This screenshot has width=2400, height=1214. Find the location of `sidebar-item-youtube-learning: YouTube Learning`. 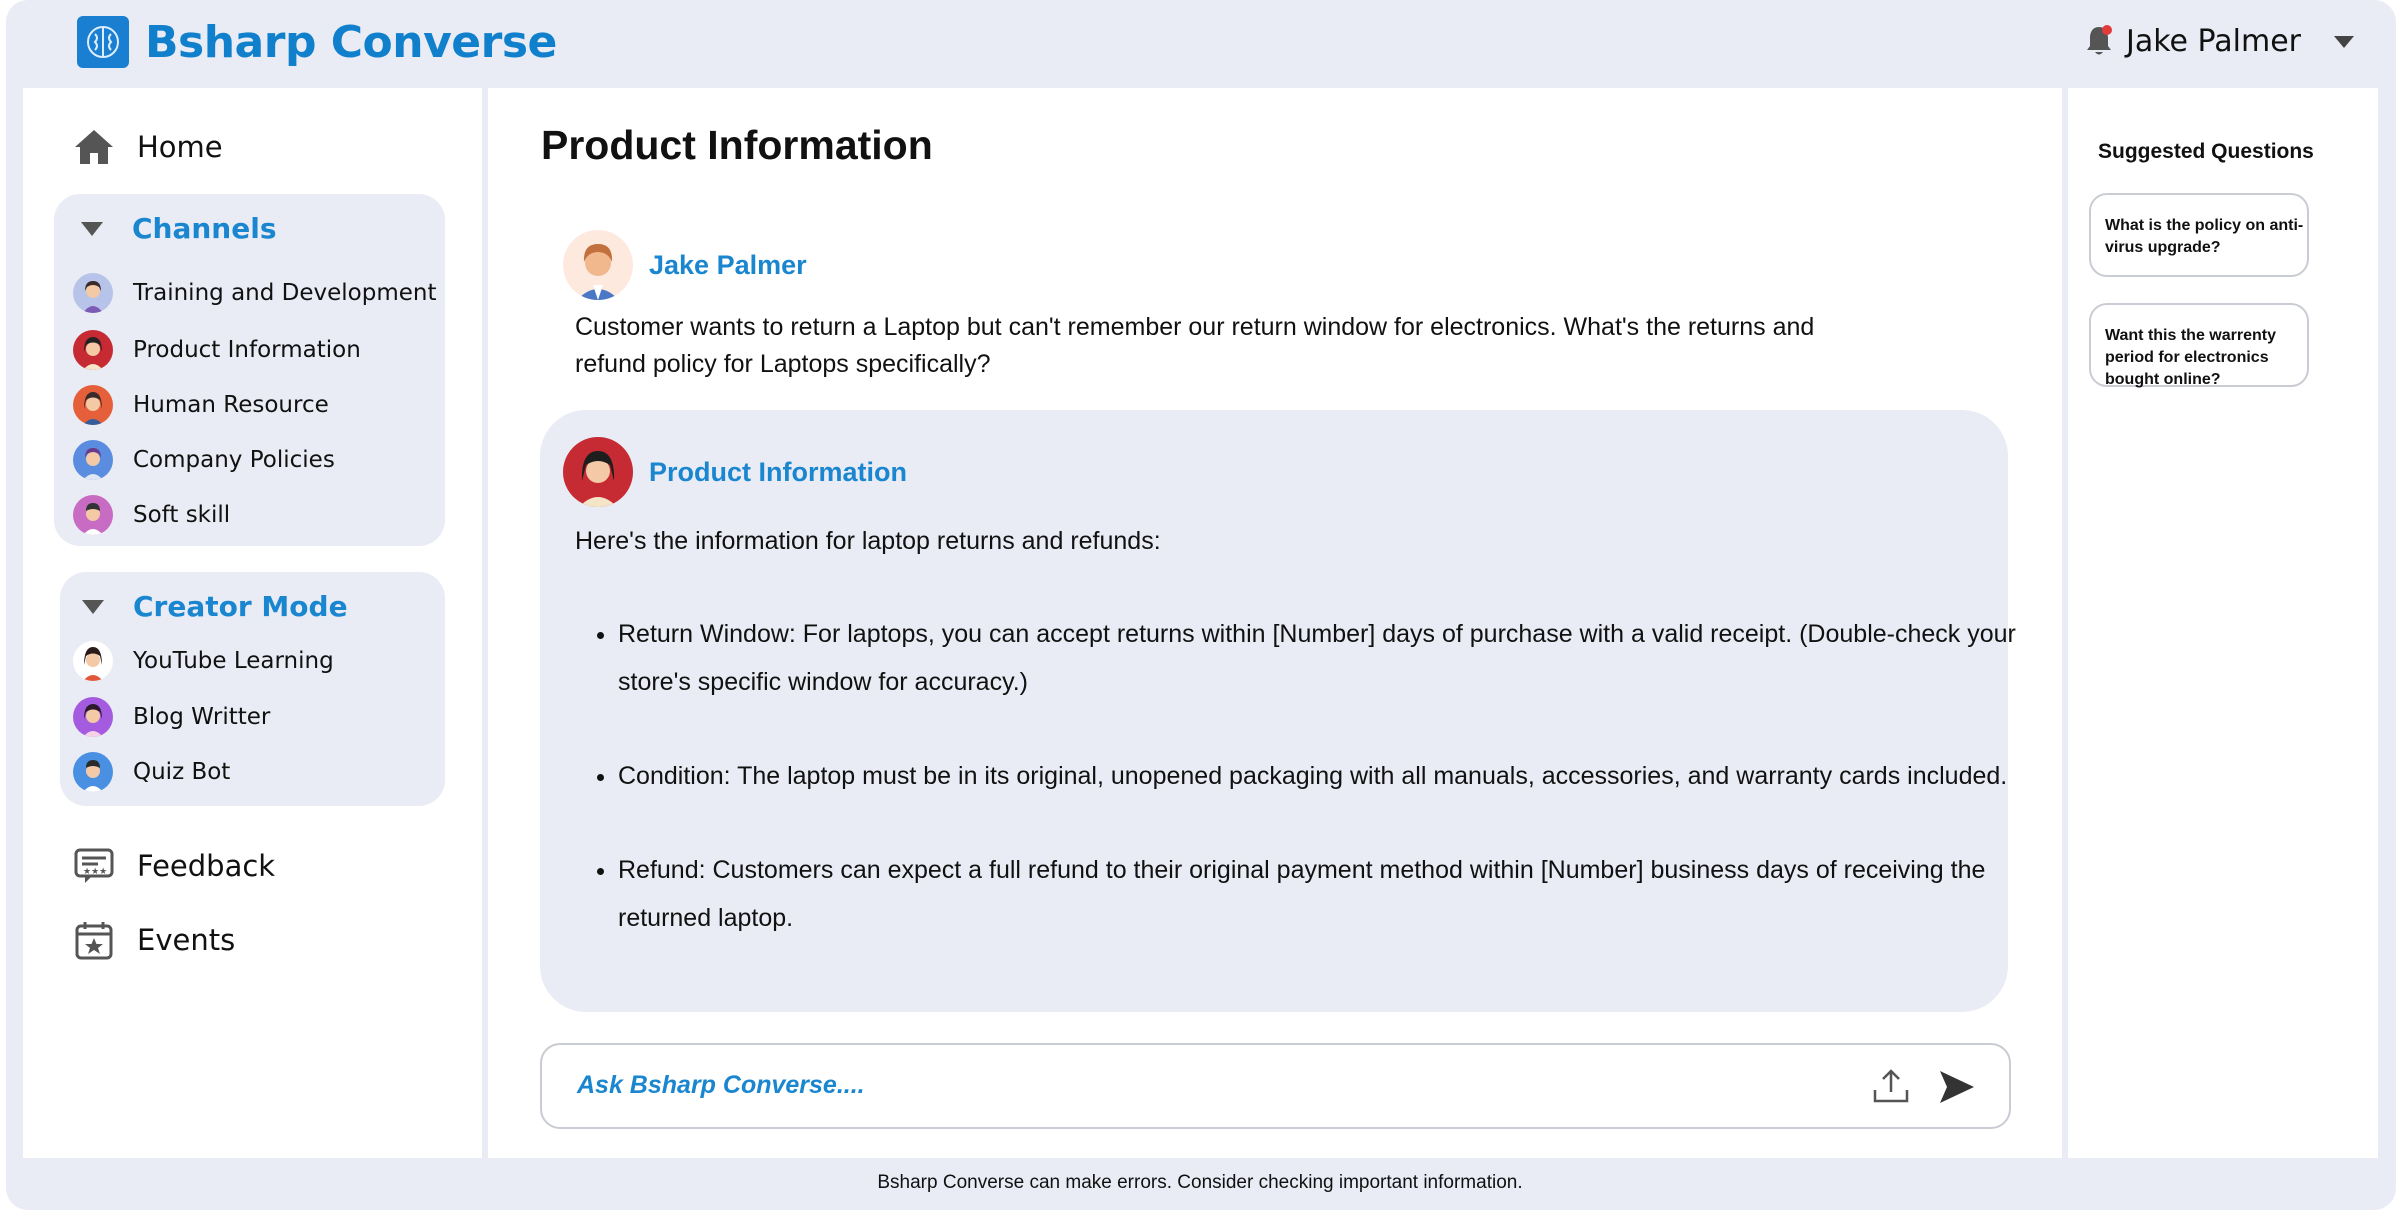

sidebar-item-youtube-learning: YouTube Learning is located at coordinates (203, 661).